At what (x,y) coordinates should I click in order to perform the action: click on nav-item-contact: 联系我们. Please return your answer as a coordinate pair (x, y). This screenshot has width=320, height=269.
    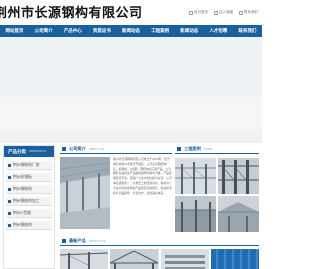
    Looking at the image, I should click on (247, 31).